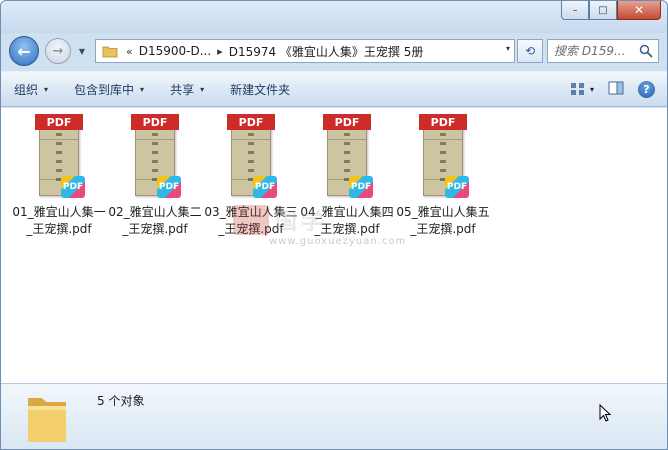  I want to click on new-folder-button: 新建文件夹, so click(260, 89).